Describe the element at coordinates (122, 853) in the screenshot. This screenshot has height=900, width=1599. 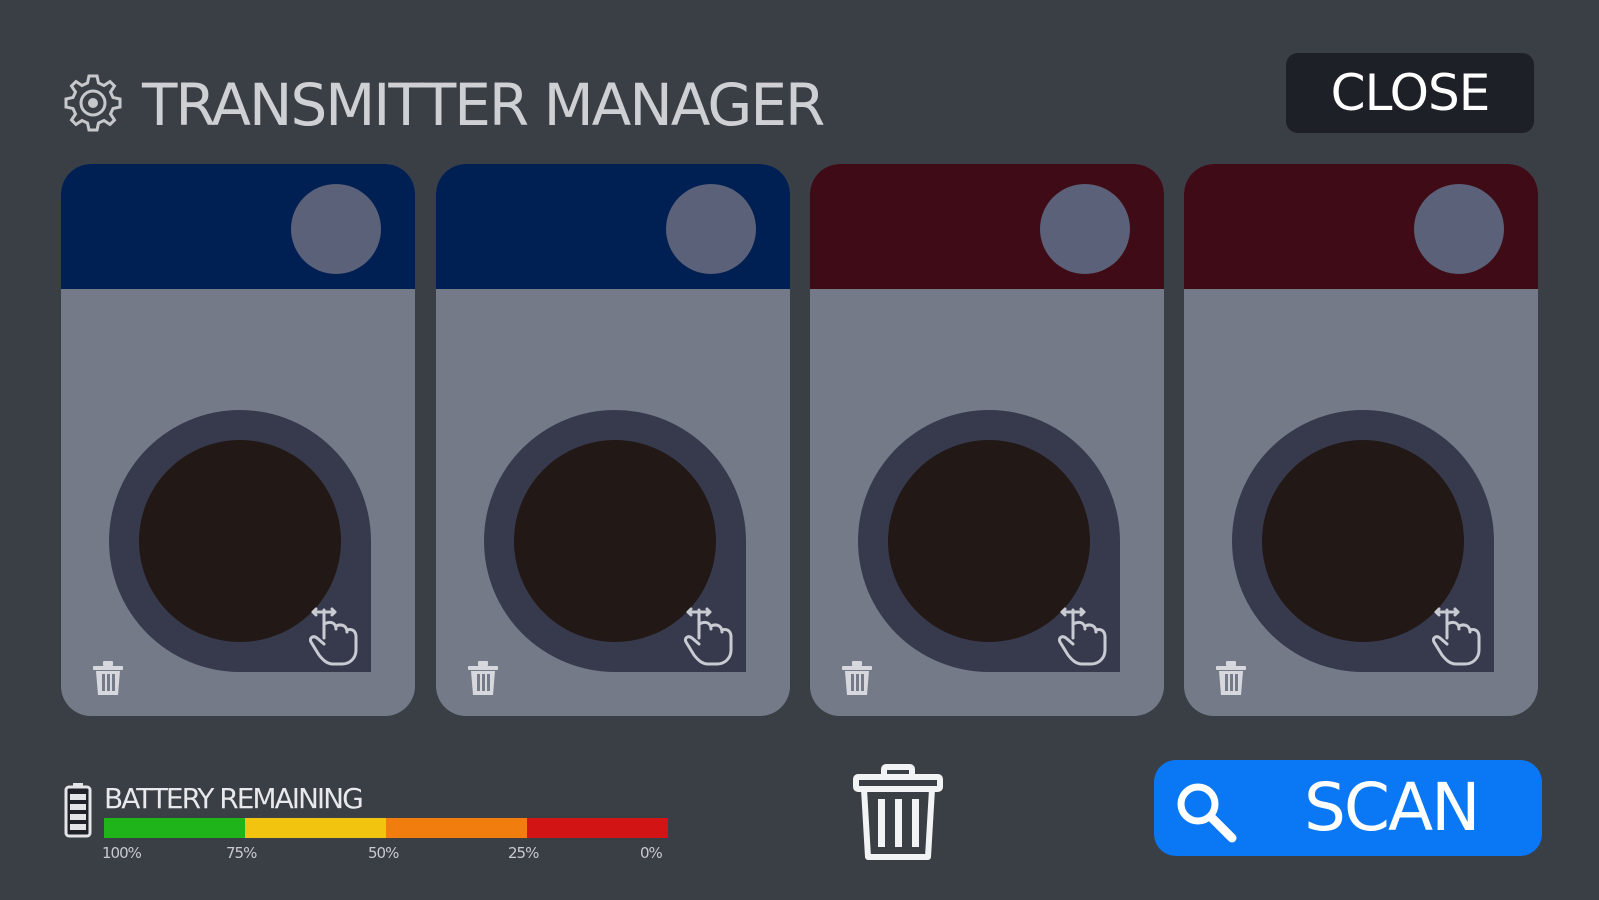
I see `battery-tick-100: 100%` at that location.